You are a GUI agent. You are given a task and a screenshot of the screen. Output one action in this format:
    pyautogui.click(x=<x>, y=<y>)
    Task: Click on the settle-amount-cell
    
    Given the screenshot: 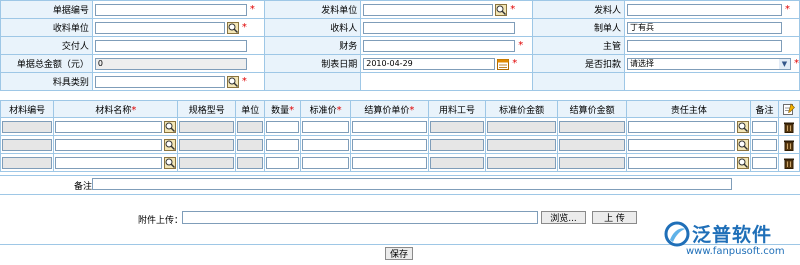 What is the action you would take?
    pyautogui.click(x=592, y=126)
    